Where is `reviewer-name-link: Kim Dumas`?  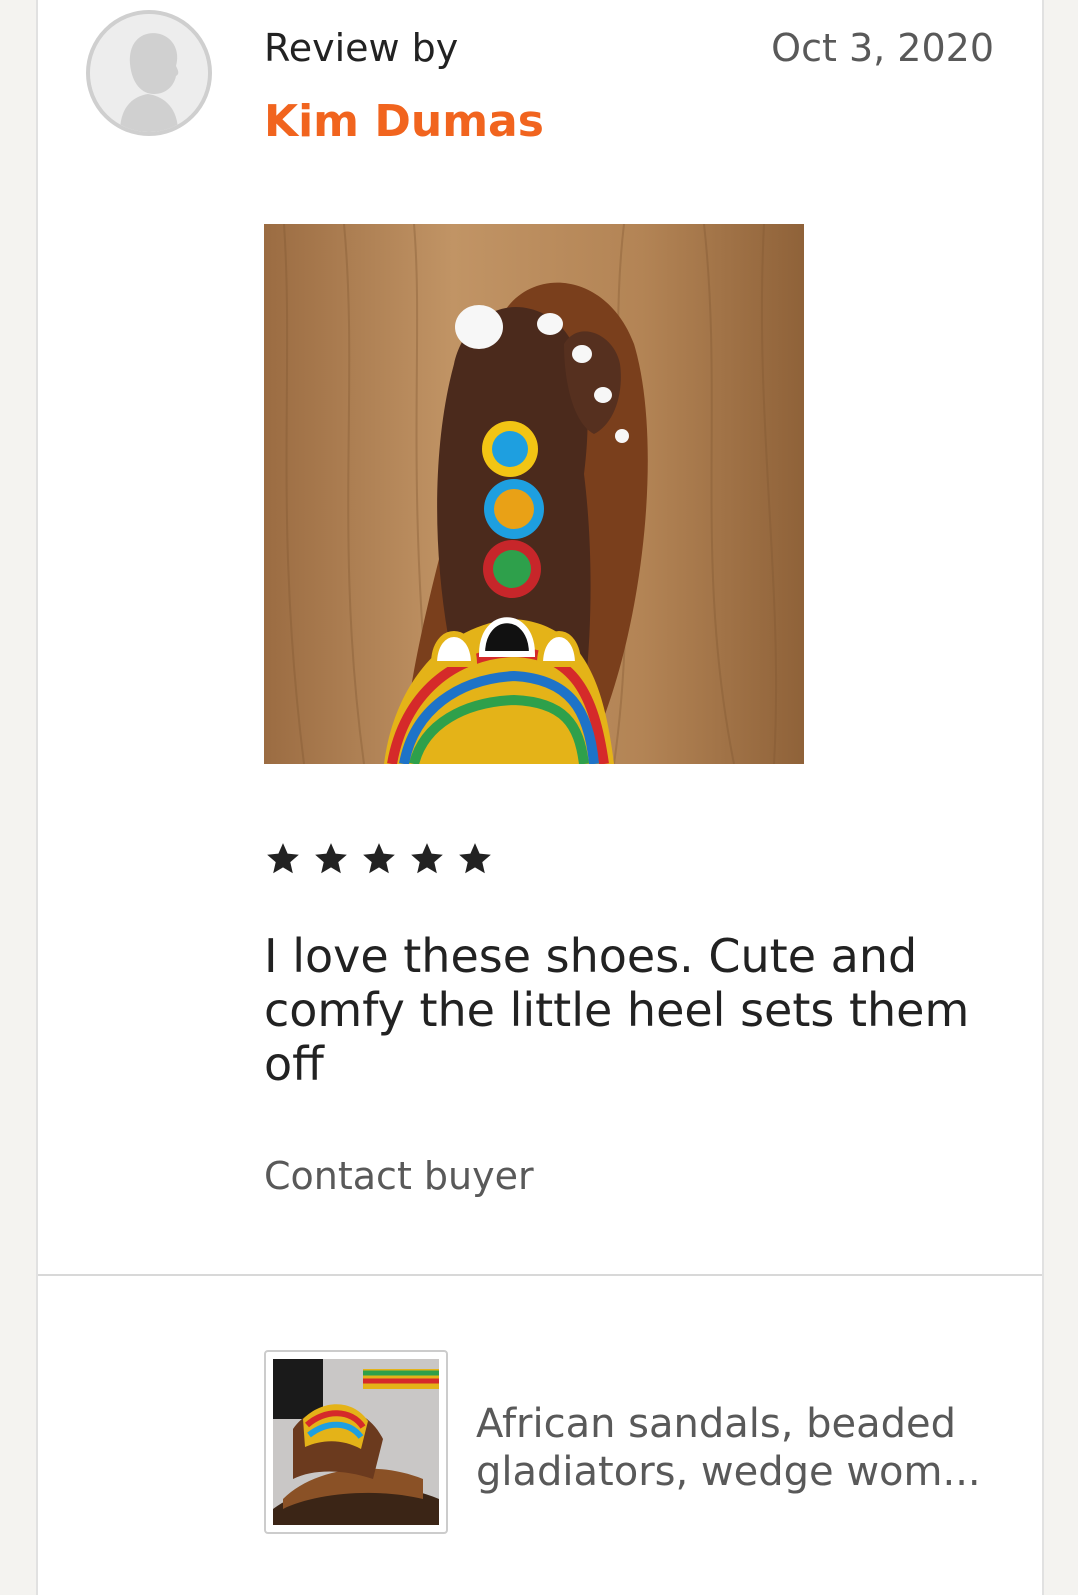
reviewer-name-link: Kim Dumas is located at coordinates (404, 121).